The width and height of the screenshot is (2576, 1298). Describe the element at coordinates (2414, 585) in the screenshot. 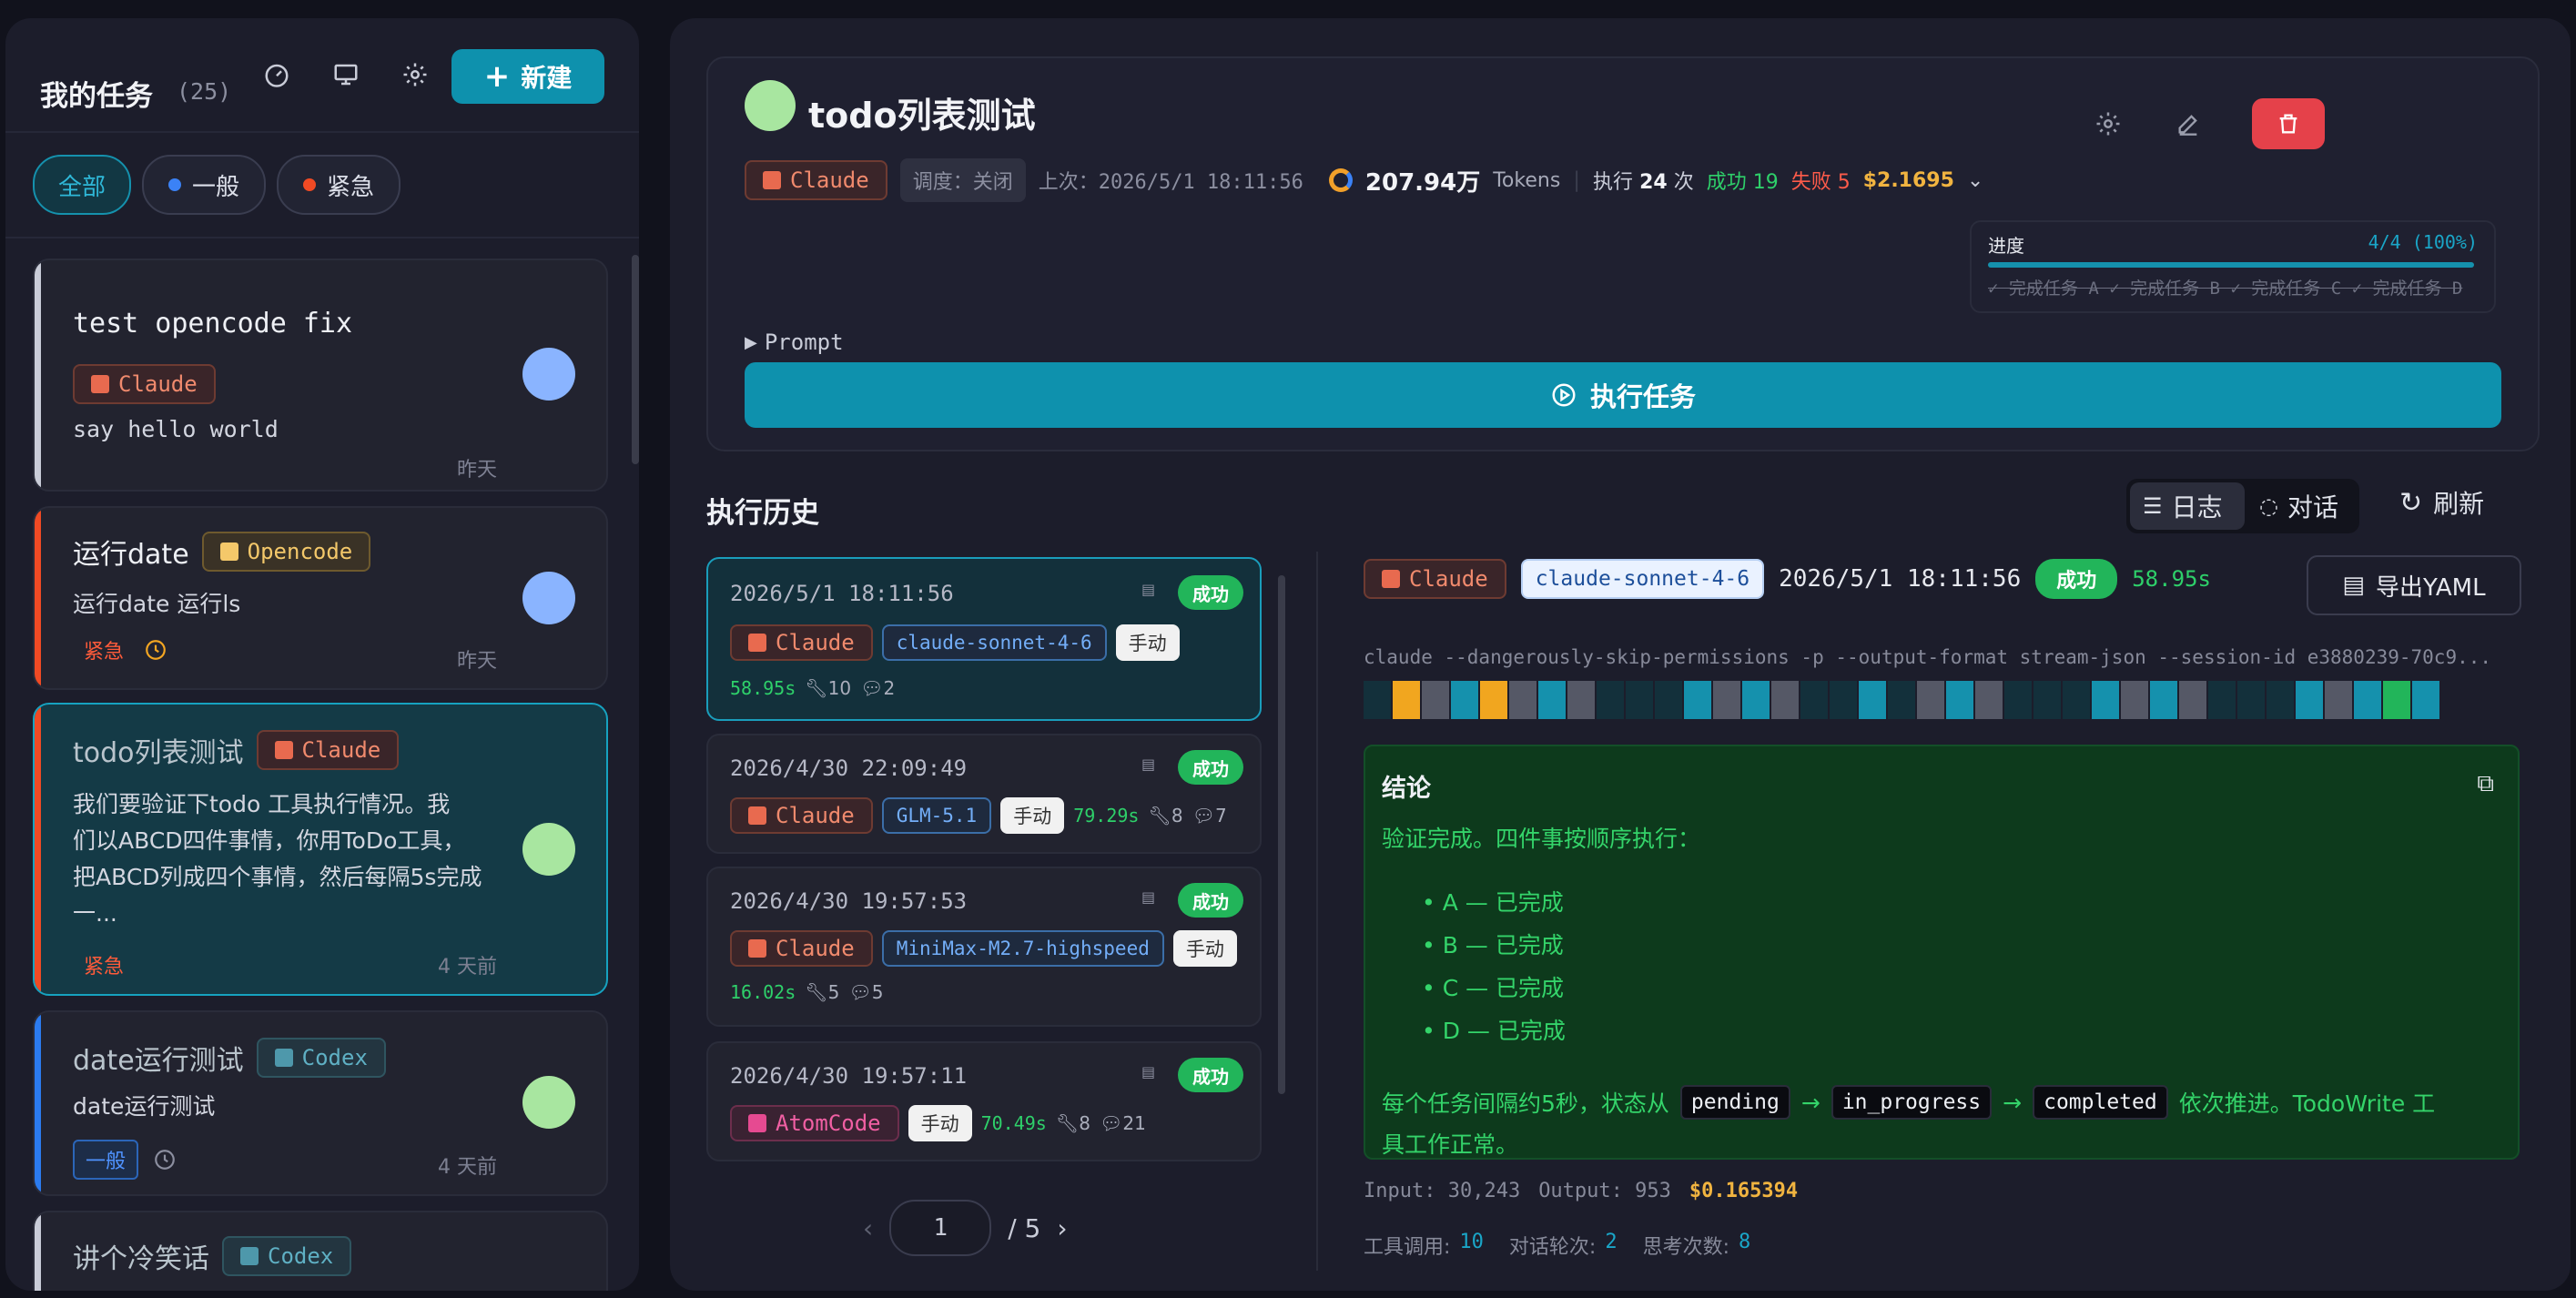

I see `export-yaml-button: ▤ 导出YAML` at that location.